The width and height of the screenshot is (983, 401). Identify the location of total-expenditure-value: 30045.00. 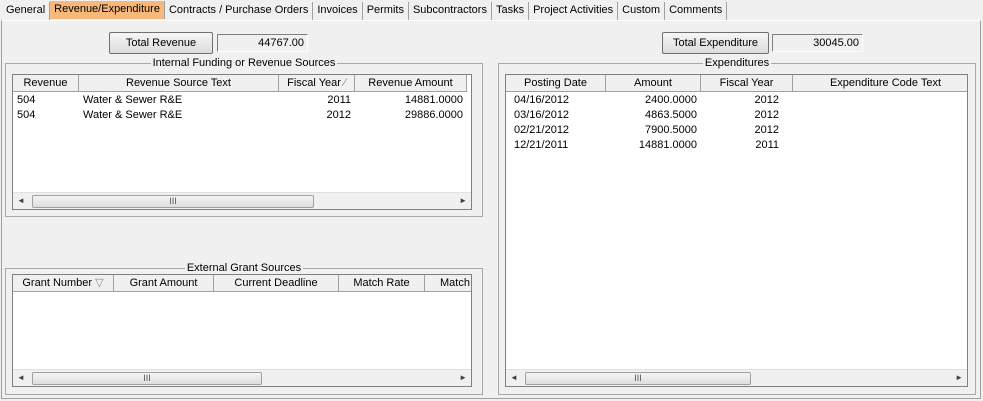
(817, 43).